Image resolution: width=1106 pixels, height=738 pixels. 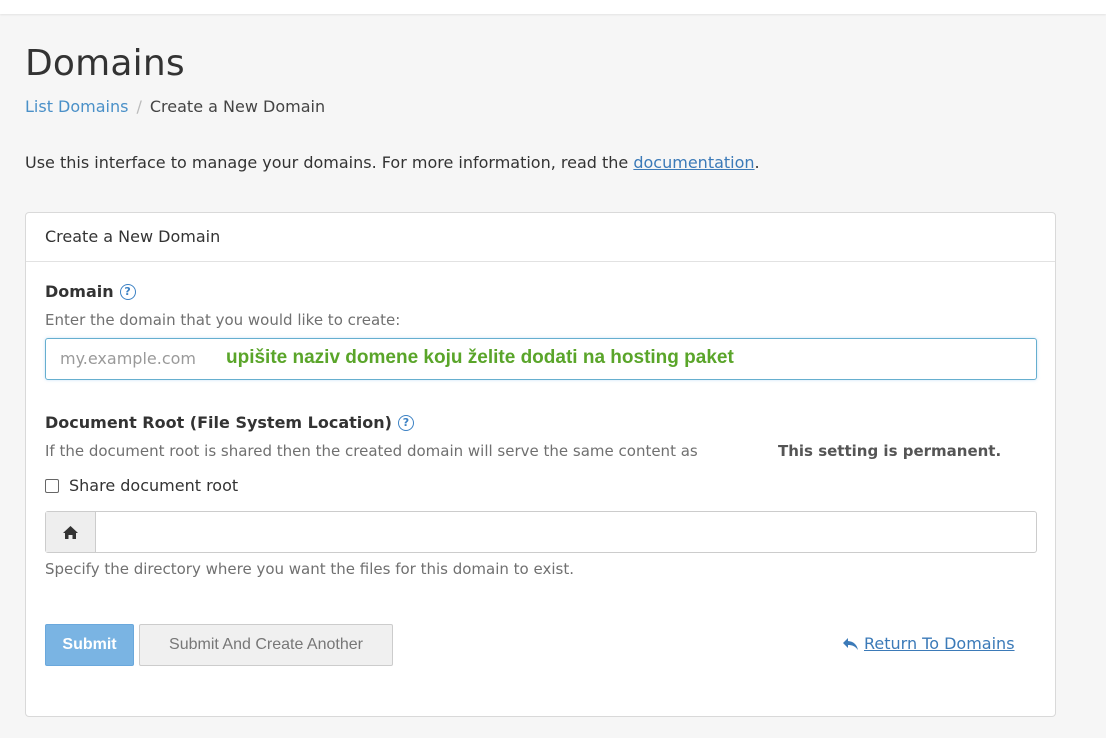 What do you see at coordinates (76, 106) in the screenshot?
I see `breadcrumb-list-domains: List Domains` at bounding box center [76, 106].